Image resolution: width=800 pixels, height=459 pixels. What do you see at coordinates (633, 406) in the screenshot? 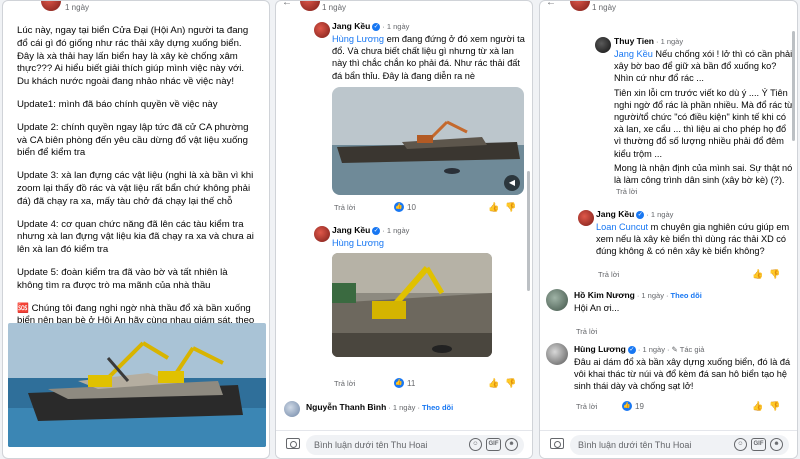
I see `reaction-count: 👍 19` at bounding box center [633, 406].